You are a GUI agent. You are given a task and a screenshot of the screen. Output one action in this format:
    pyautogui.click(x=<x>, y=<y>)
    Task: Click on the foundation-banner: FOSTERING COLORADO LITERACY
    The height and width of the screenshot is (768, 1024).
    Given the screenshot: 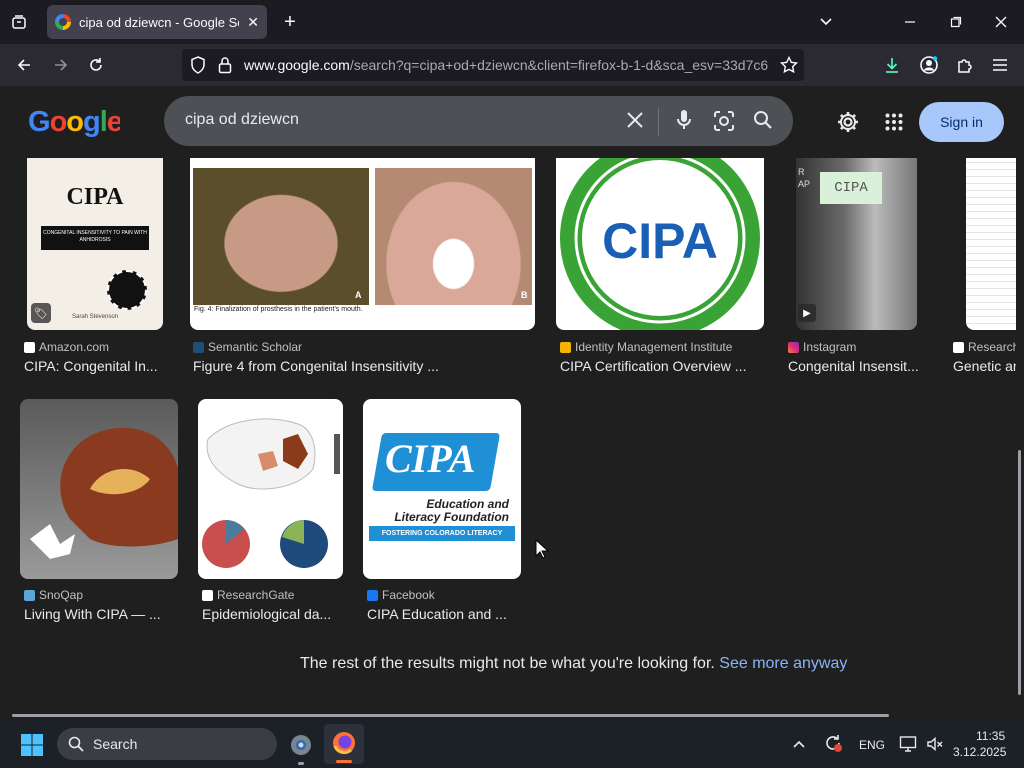 What is the action you would take?
    pyautogui.click(x=442, y=533)
    